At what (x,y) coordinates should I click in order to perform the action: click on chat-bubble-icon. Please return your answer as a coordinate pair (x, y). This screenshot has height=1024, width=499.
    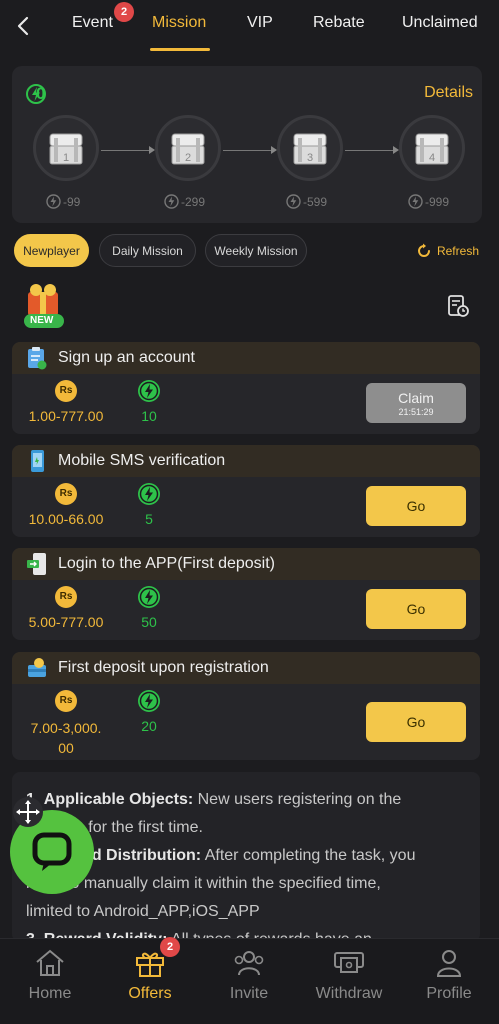
    Looking at the image, I should click on (52, 851).